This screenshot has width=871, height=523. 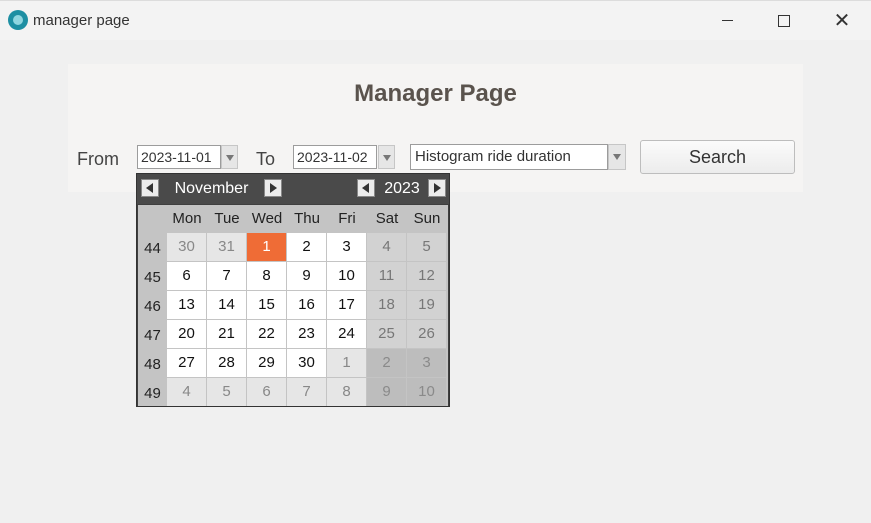 I want to click on calendar-day: 15, so click(x=266, y=305).